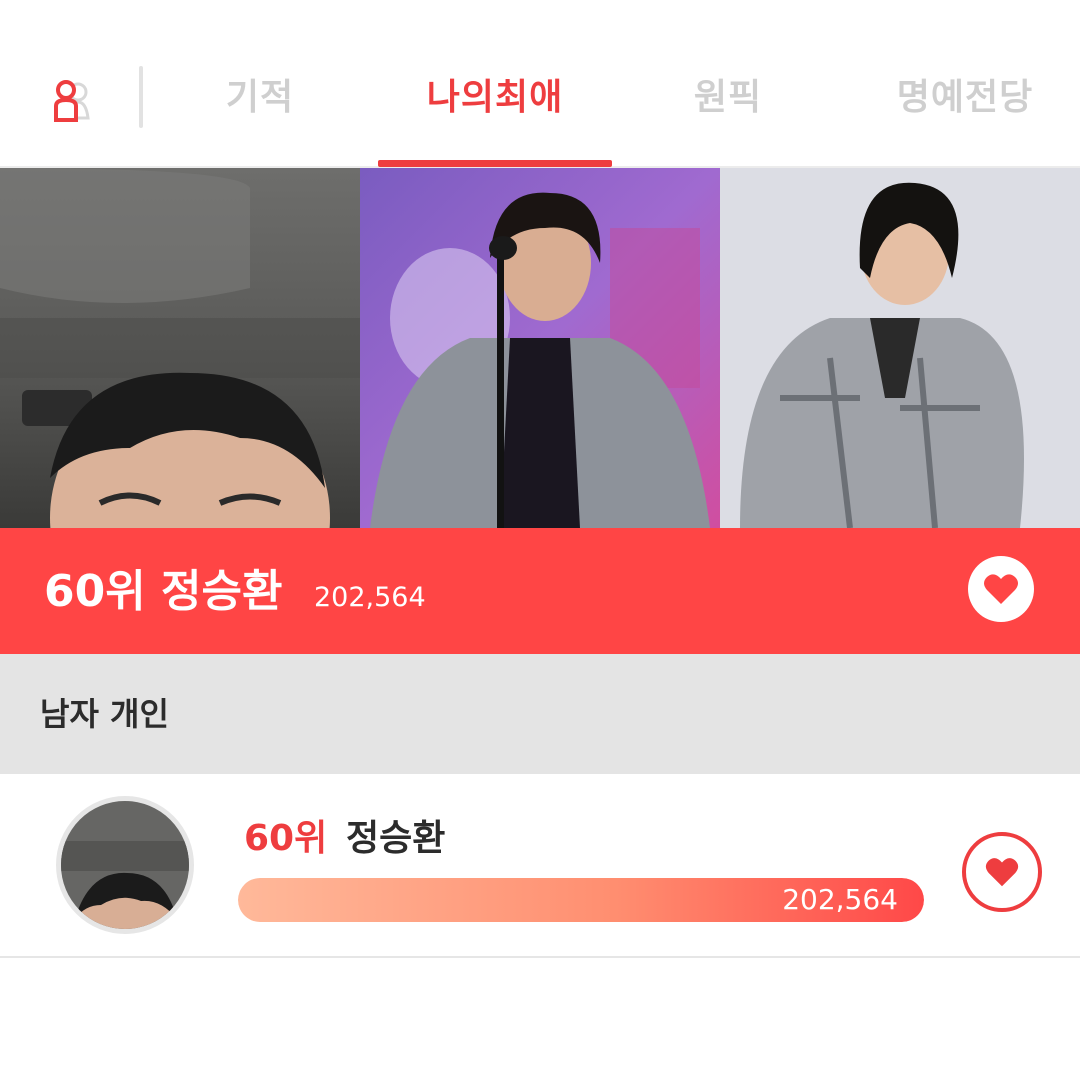 The height and width of the screenshot is (1080, 1080). I want to click on profile-button, so click(72, 98).